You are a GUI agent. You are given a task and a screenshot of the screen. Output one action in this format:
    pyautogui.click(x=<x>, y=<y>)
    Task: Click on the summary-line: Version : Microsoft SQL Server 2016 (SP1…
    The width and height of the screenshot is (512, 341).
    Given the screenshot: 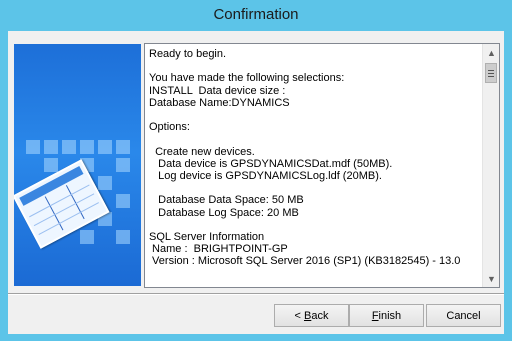 What is the action you would take?
    pyautogui.click(x=305, y=261)
    